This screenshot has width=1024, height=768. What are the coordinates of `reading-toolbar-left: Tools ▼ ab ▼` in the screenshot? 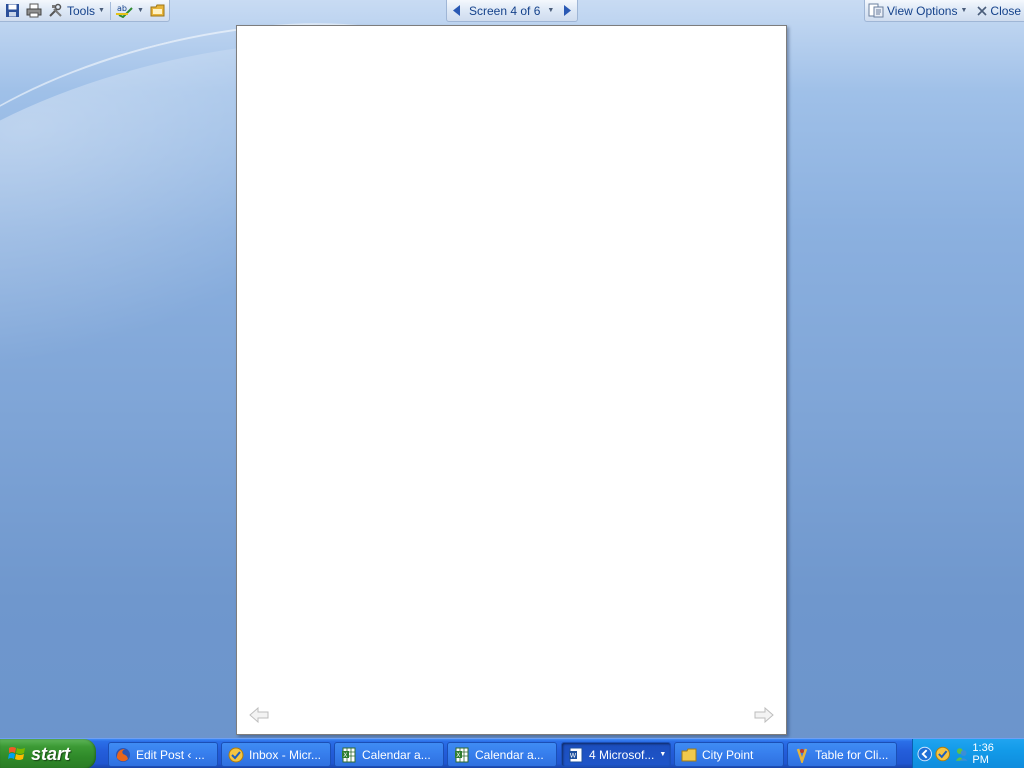 It's located at (85, 11).